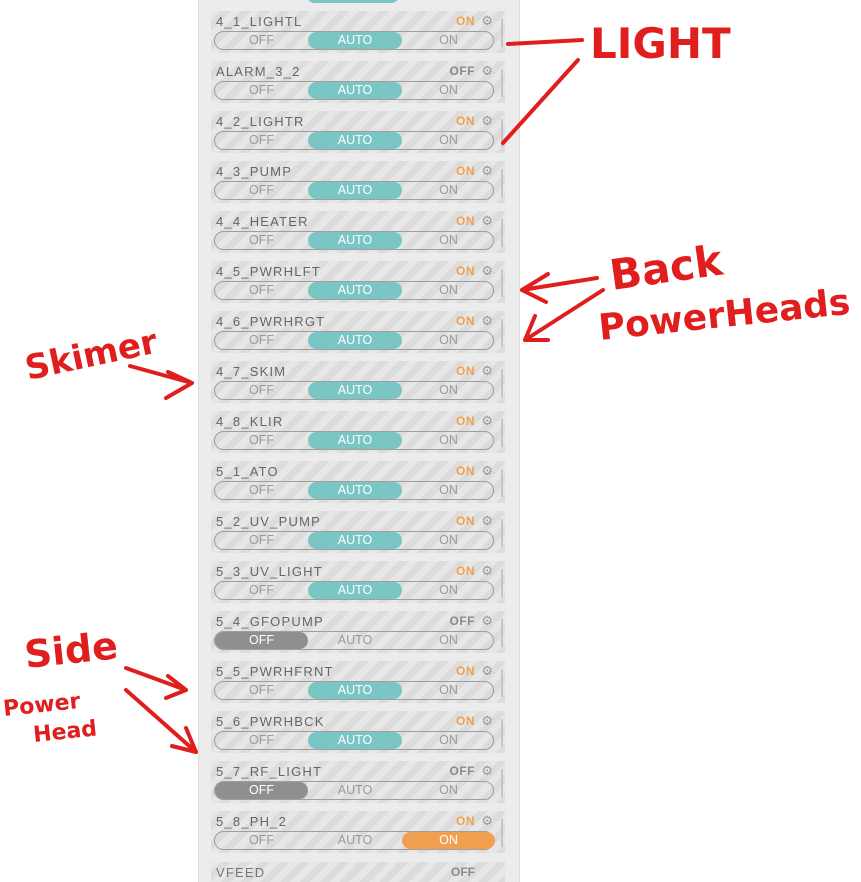  I want to click on skimmer-arrow, so click(161, 382).